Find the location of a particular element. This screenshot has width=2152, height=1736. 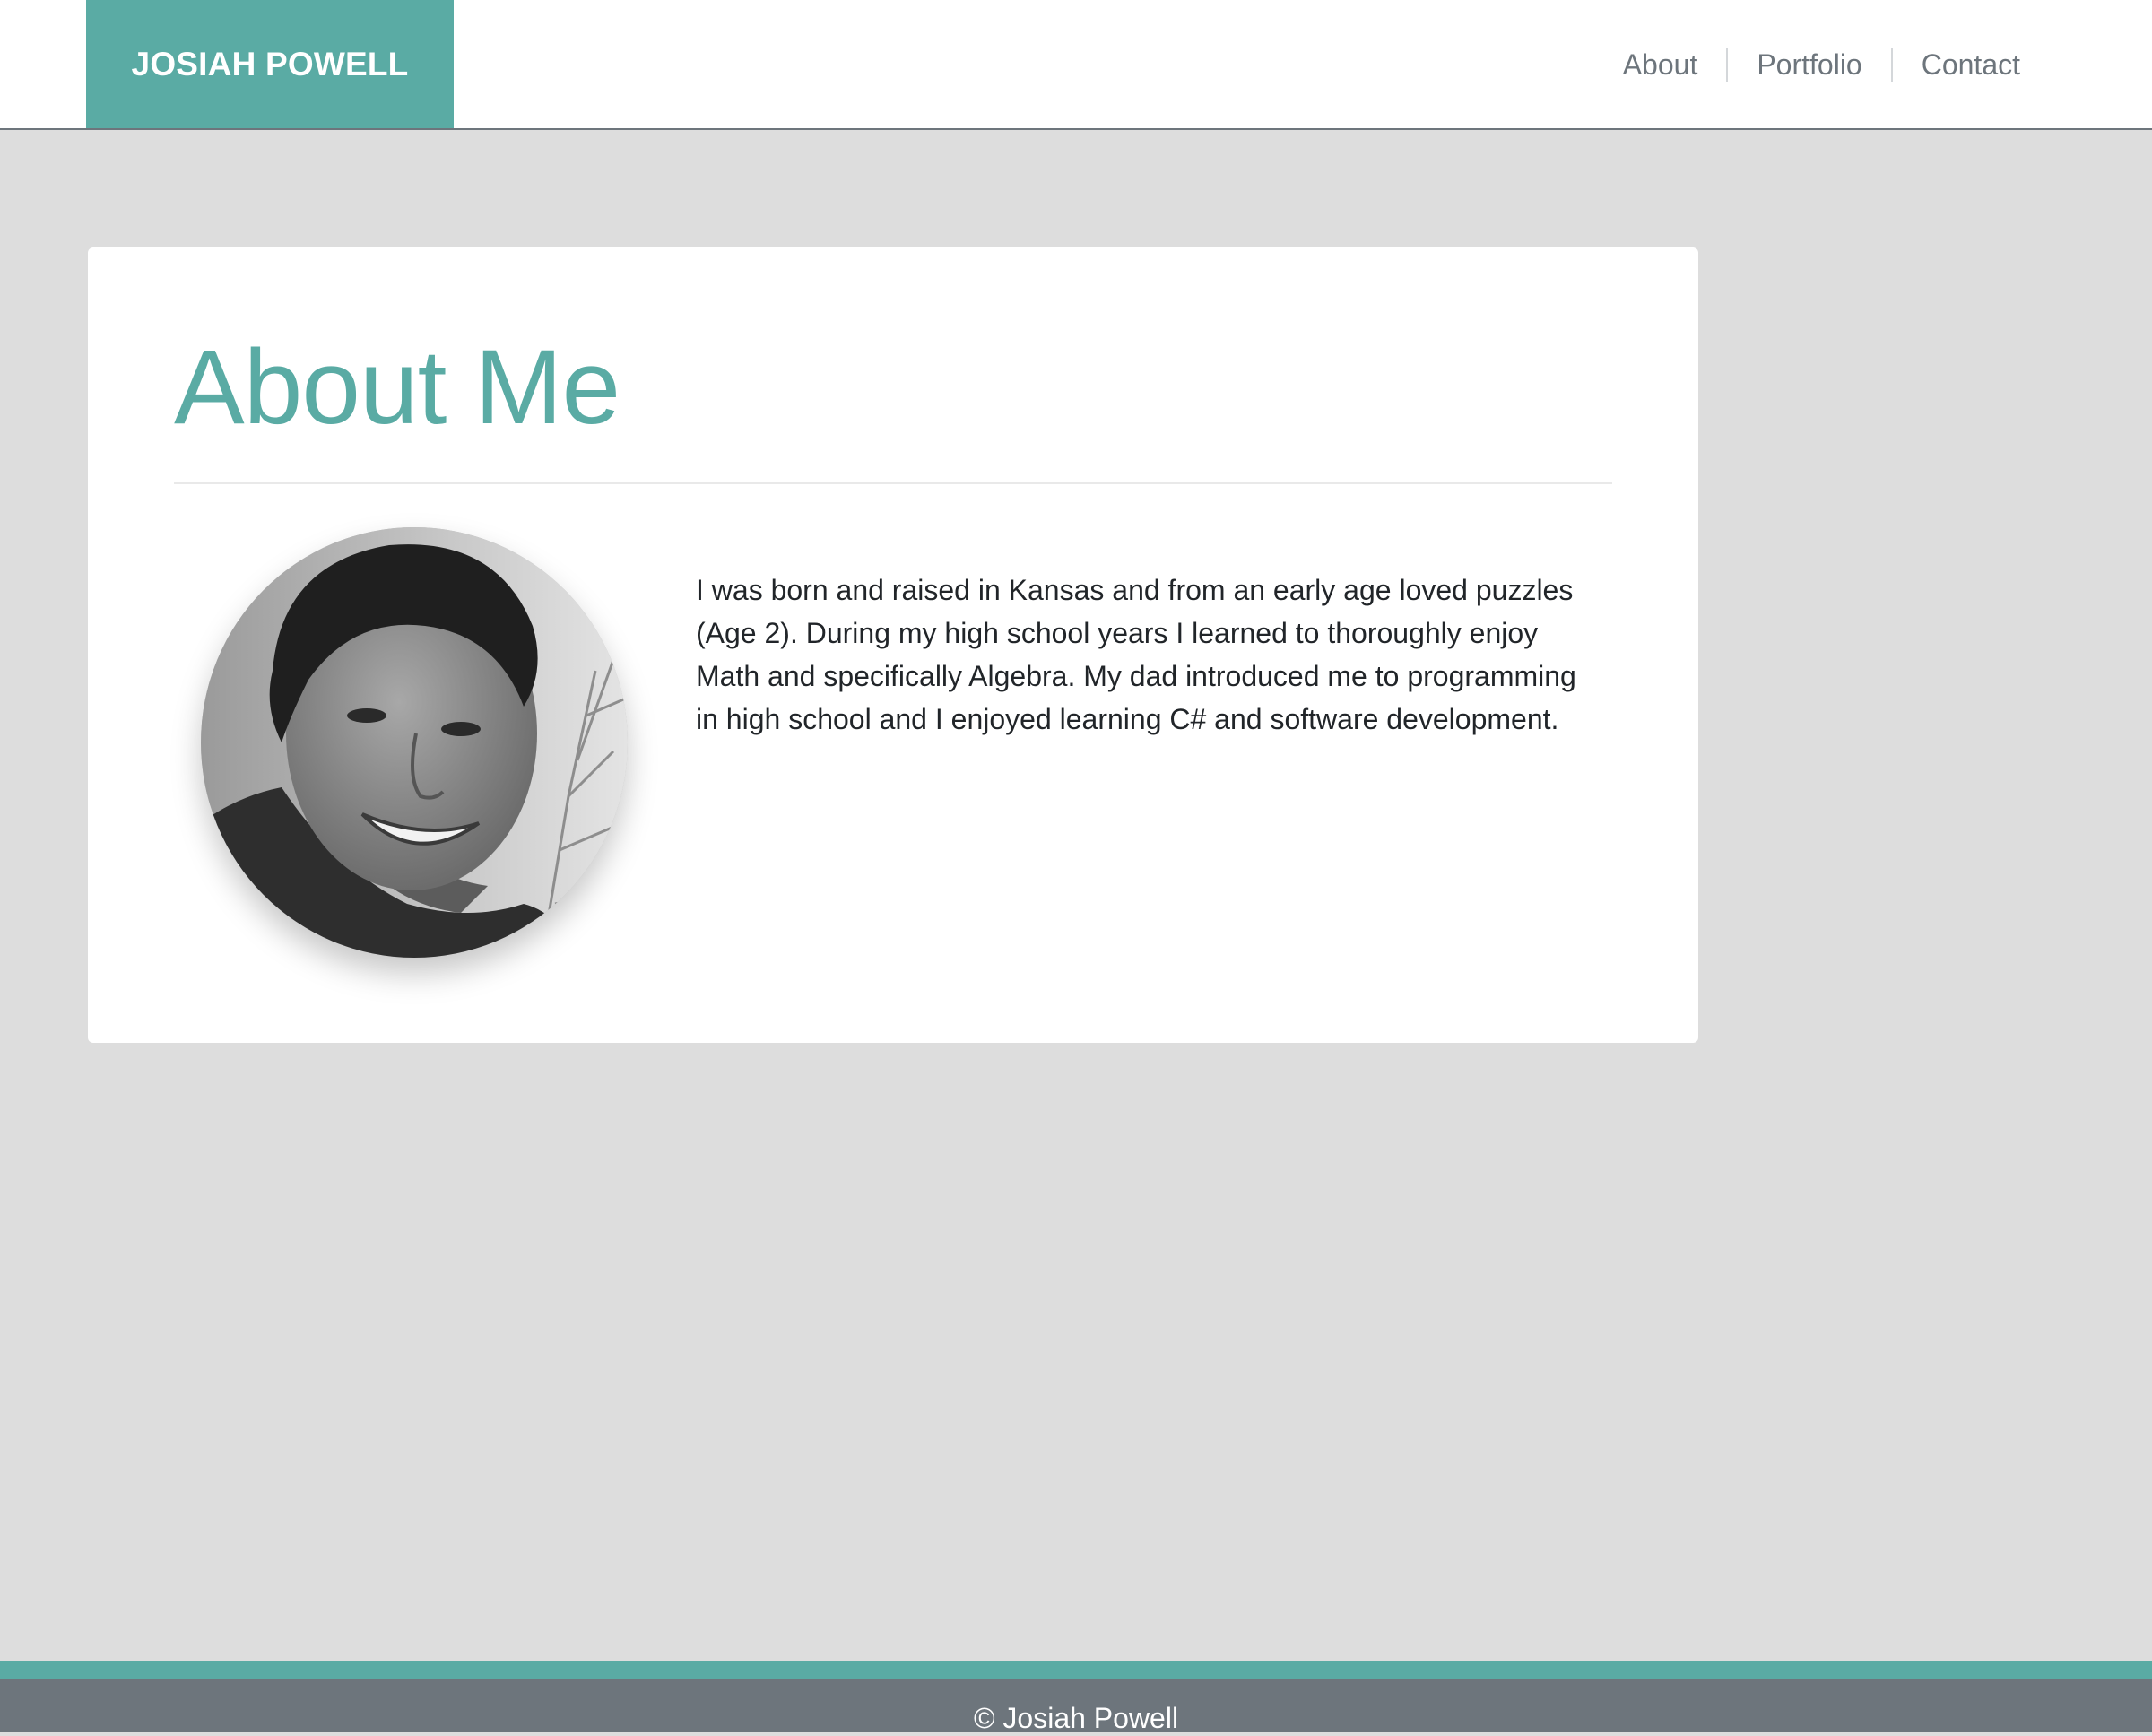

footer-accent-bar is located at coordinates (1076, 1670).